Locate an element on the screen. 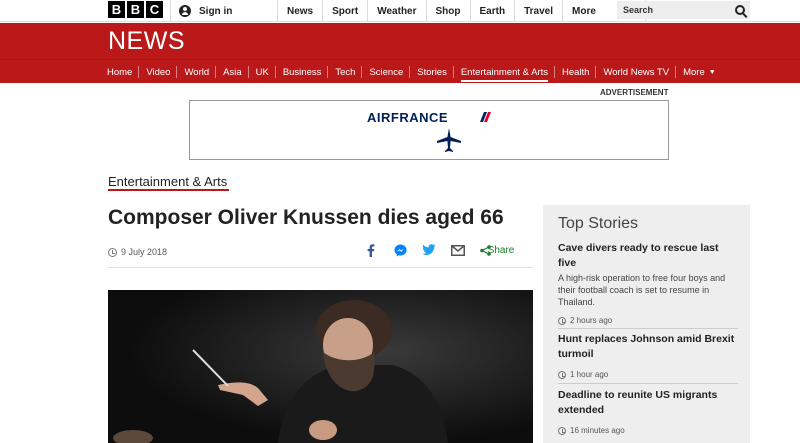 This screenshot has width=800, height=443. airplane-icon is located at coordinates (449, 140).